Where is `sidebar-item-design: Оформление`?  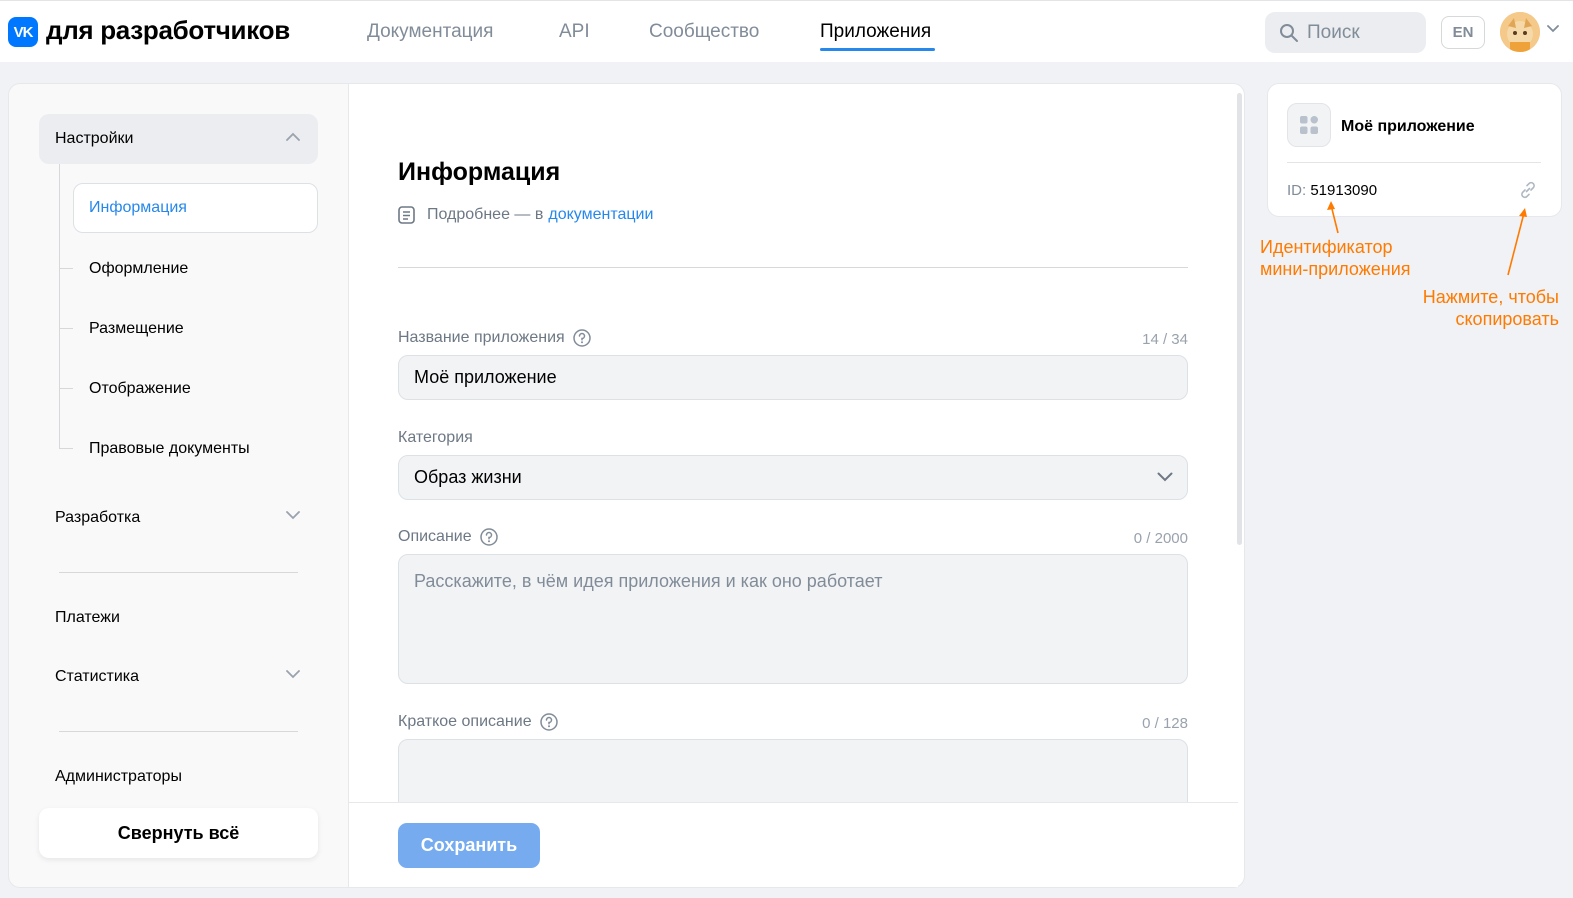 sidebar-item-design: Оформление is located at coordinates (138, 269).